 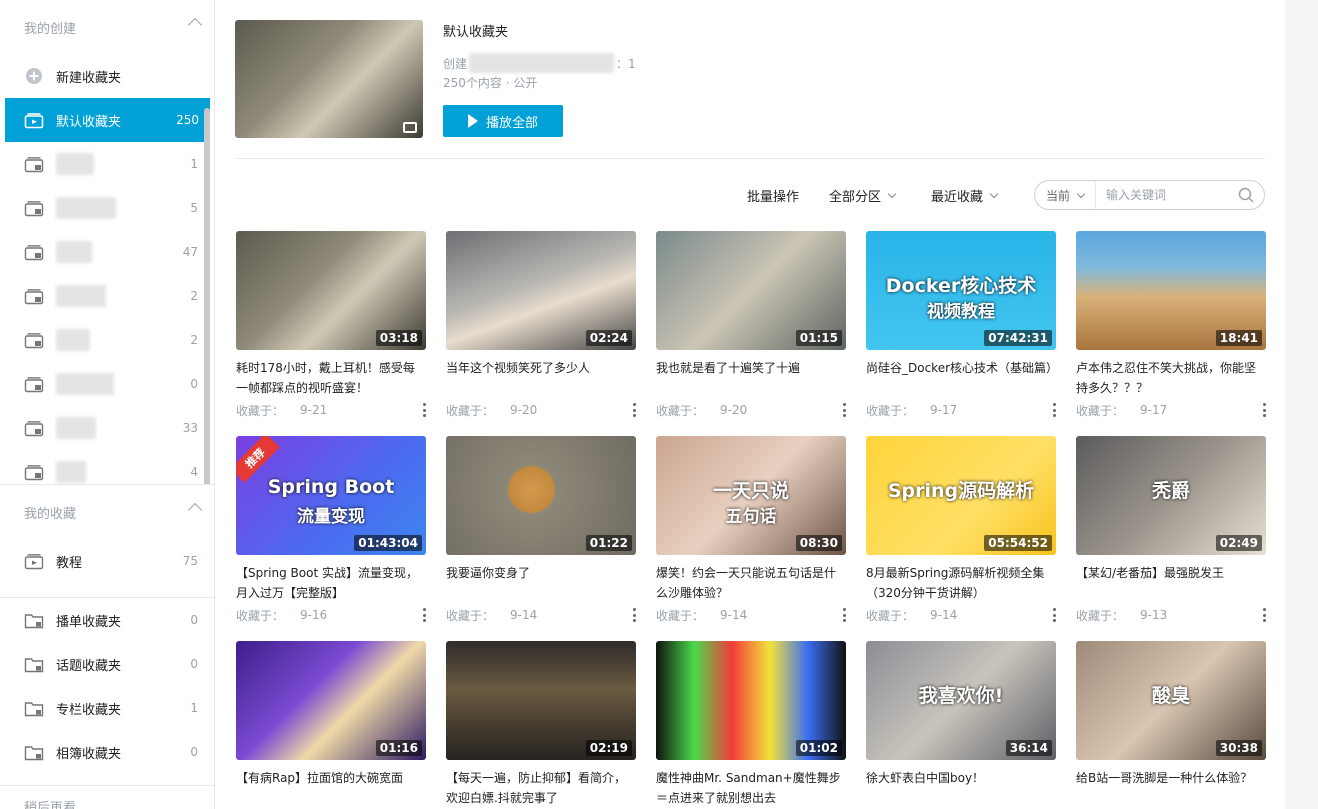 What do you see at coordinates (1163, 195) in the screenshot?
I see `search-input` at bounding box center [1163, 195].